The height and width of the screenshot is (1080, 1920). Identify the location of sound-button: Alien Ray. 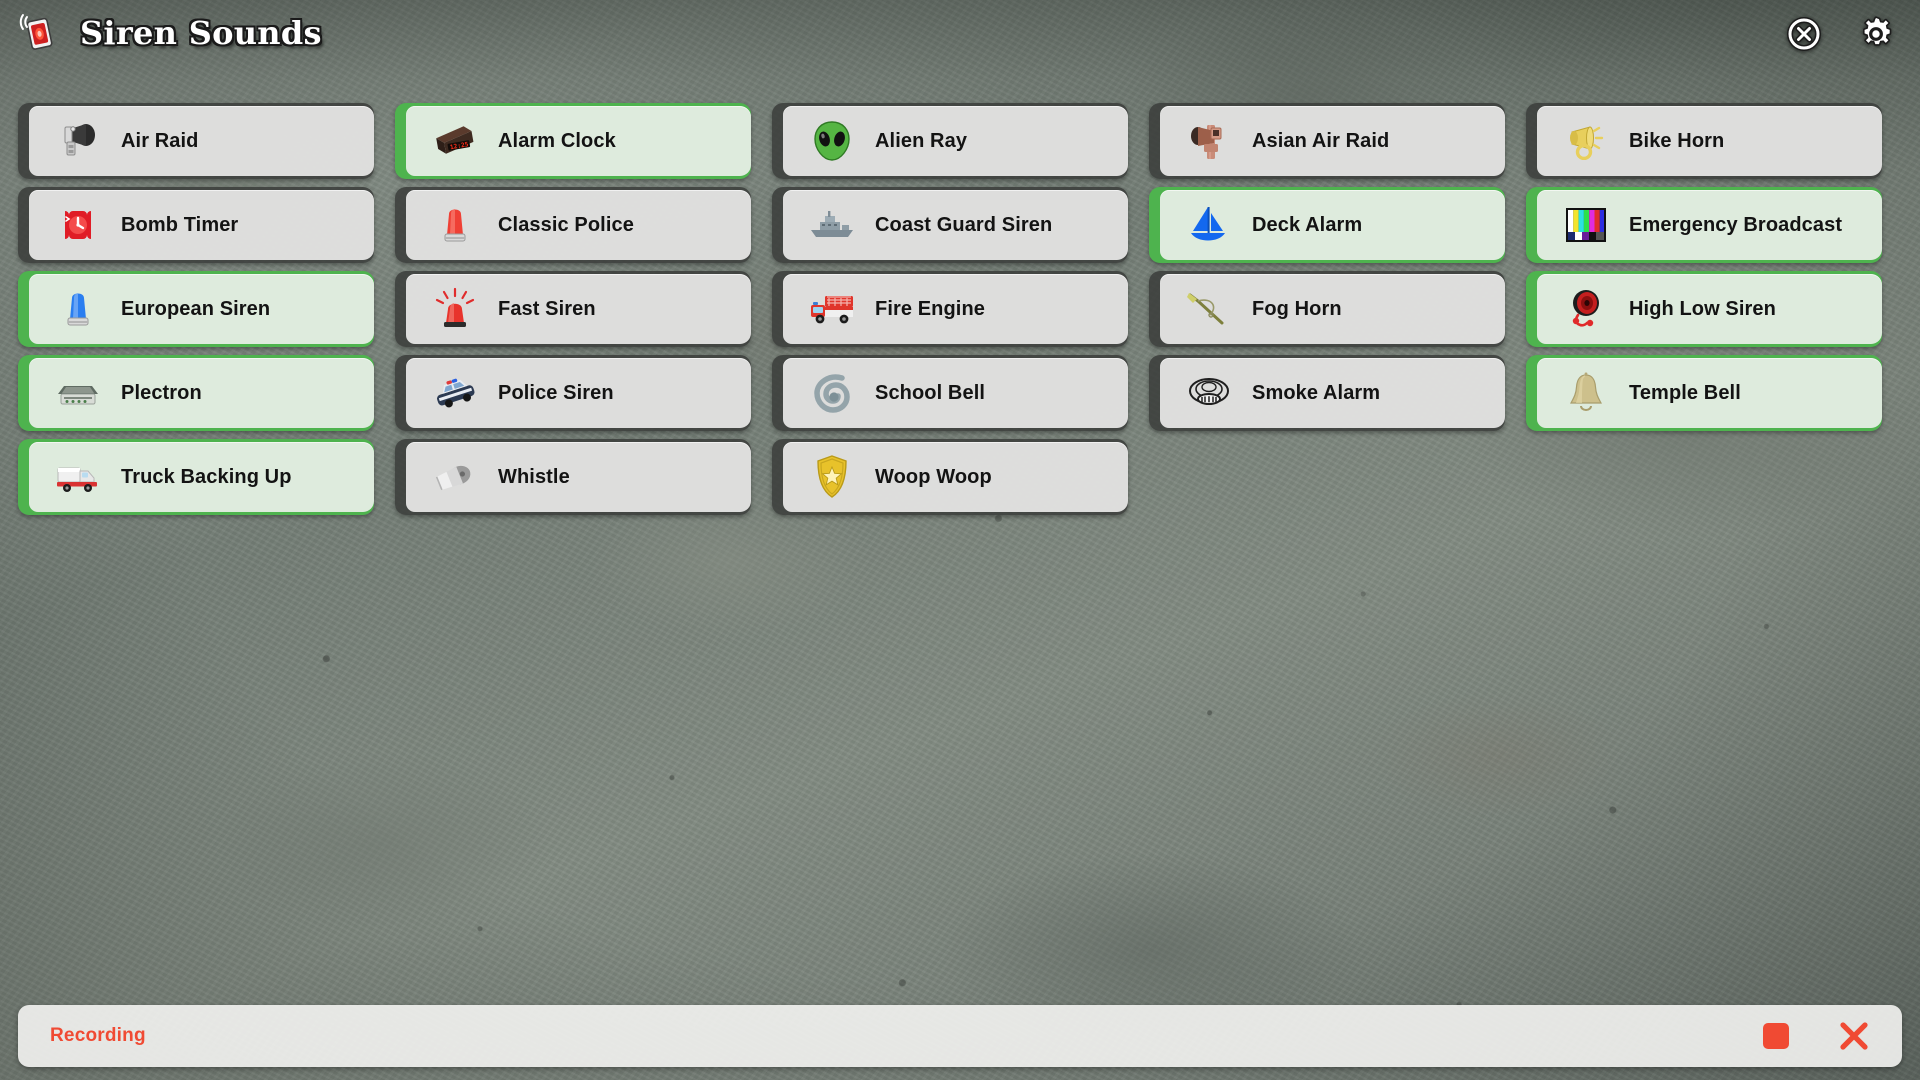
(950, 141).